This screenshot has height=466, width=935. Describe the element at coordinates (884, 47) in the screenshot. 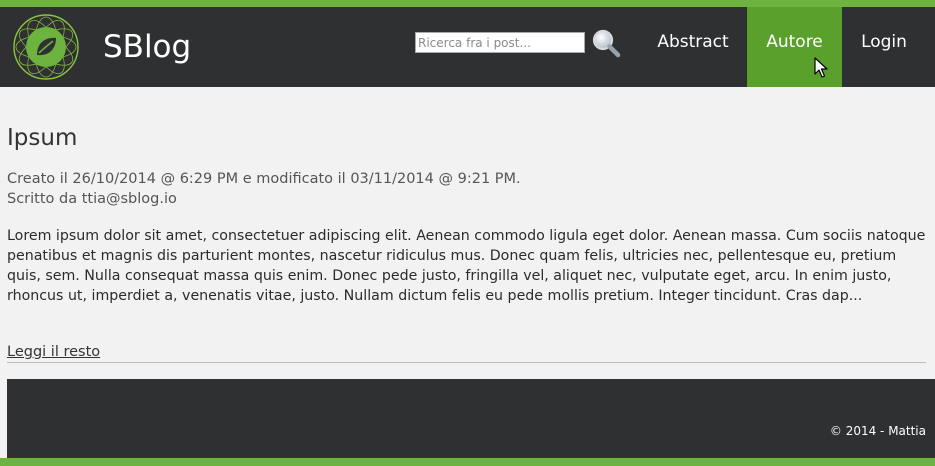

I see `nav-login: Login` at that location.